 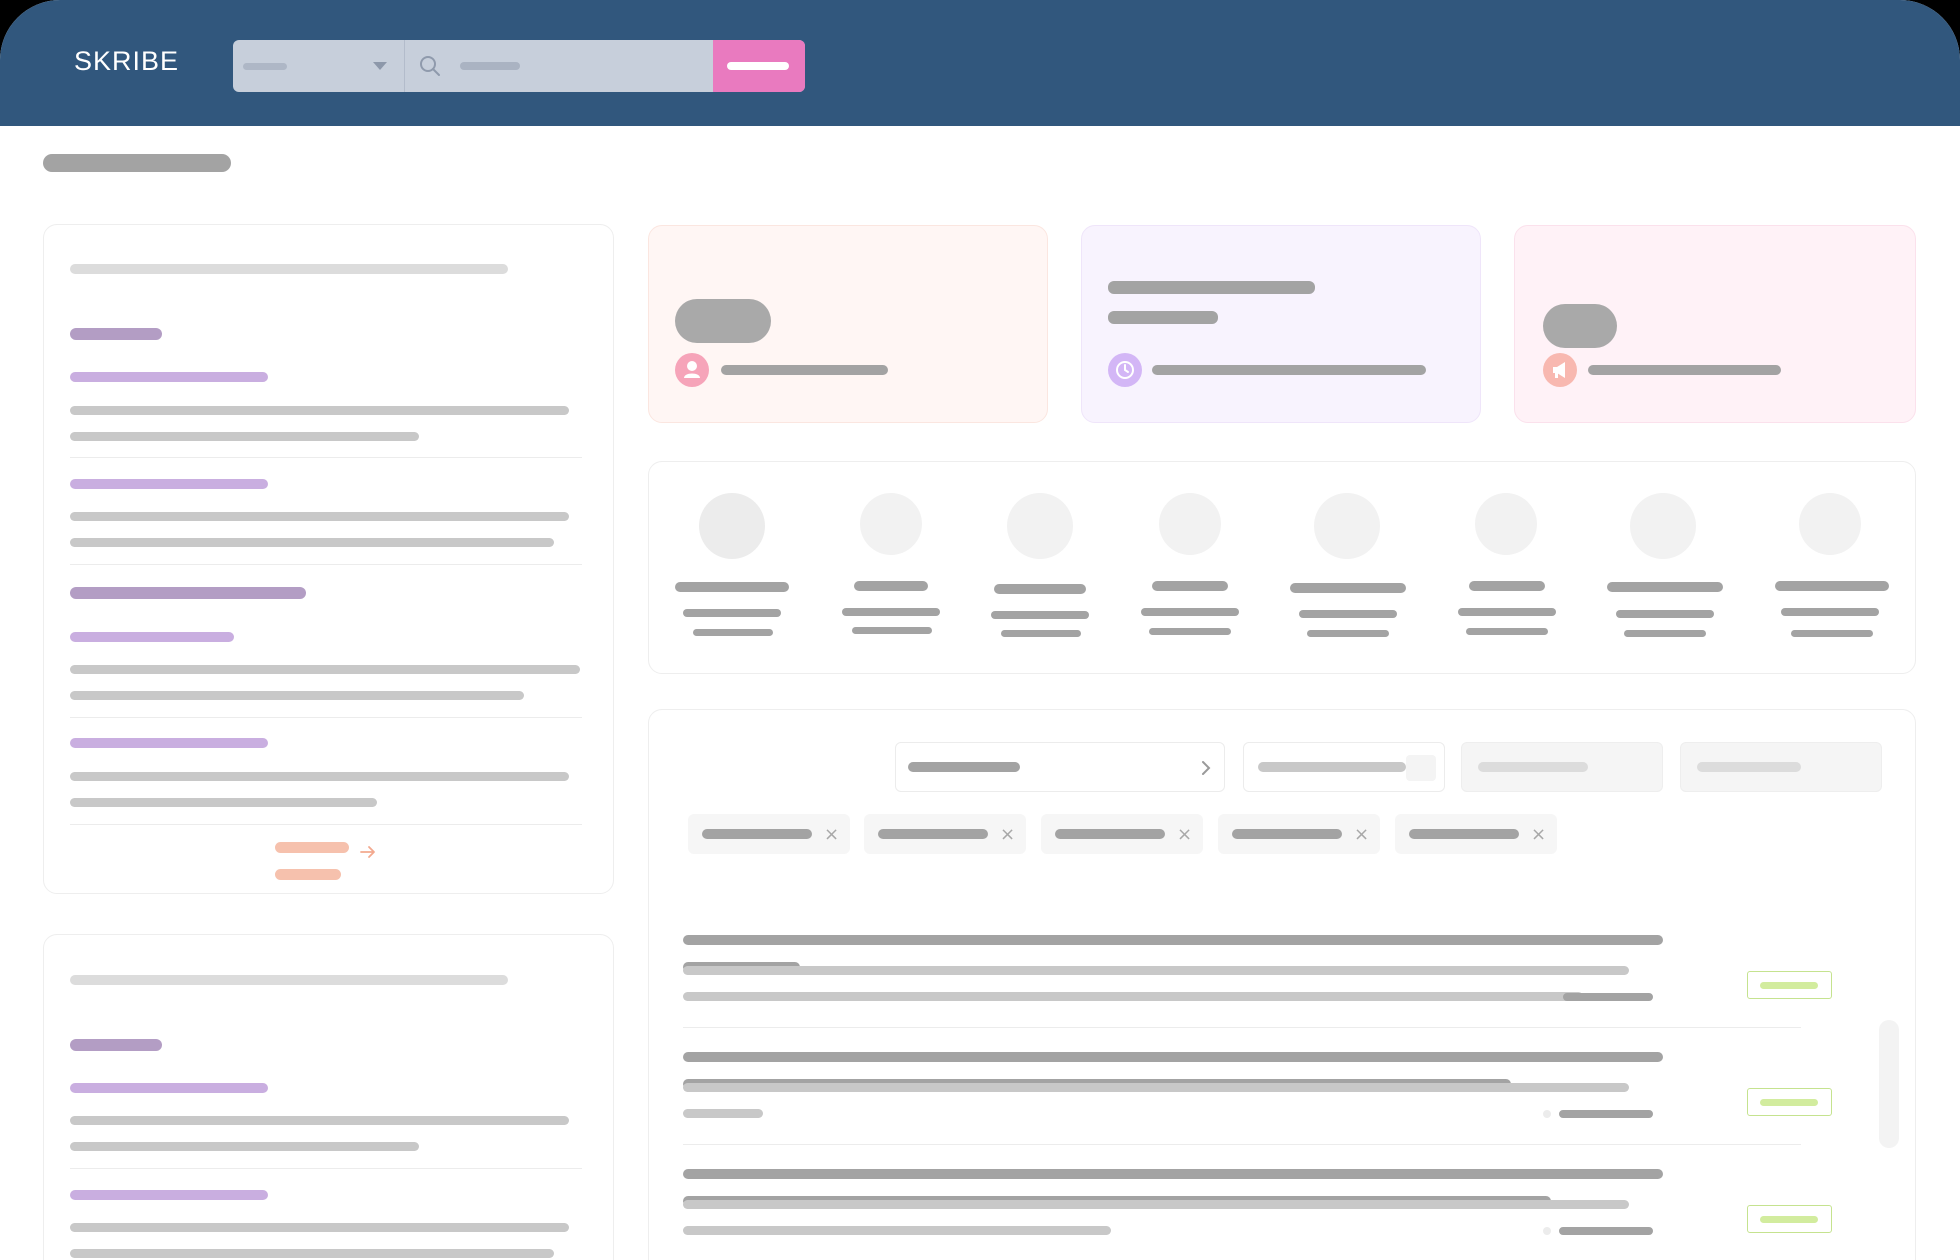 What do you see at coordinates (1421, 768) in the screenshot?
I see `filter-input-addon` at bounding box center [1421, 768].